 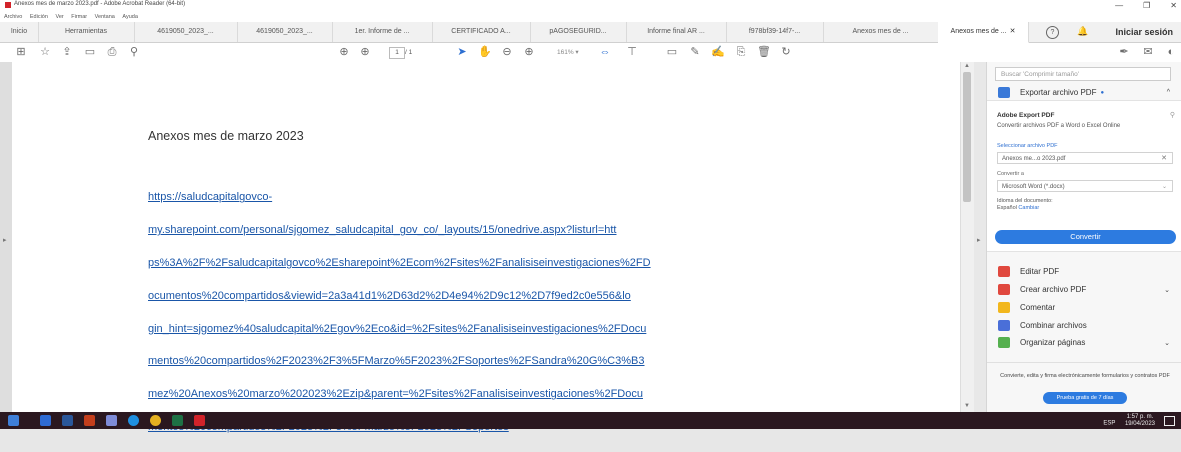 What do you see at coordinates (1173, 5) in the screenshot?
I see `close-button: ✕` at bounding box center [1173, 5].